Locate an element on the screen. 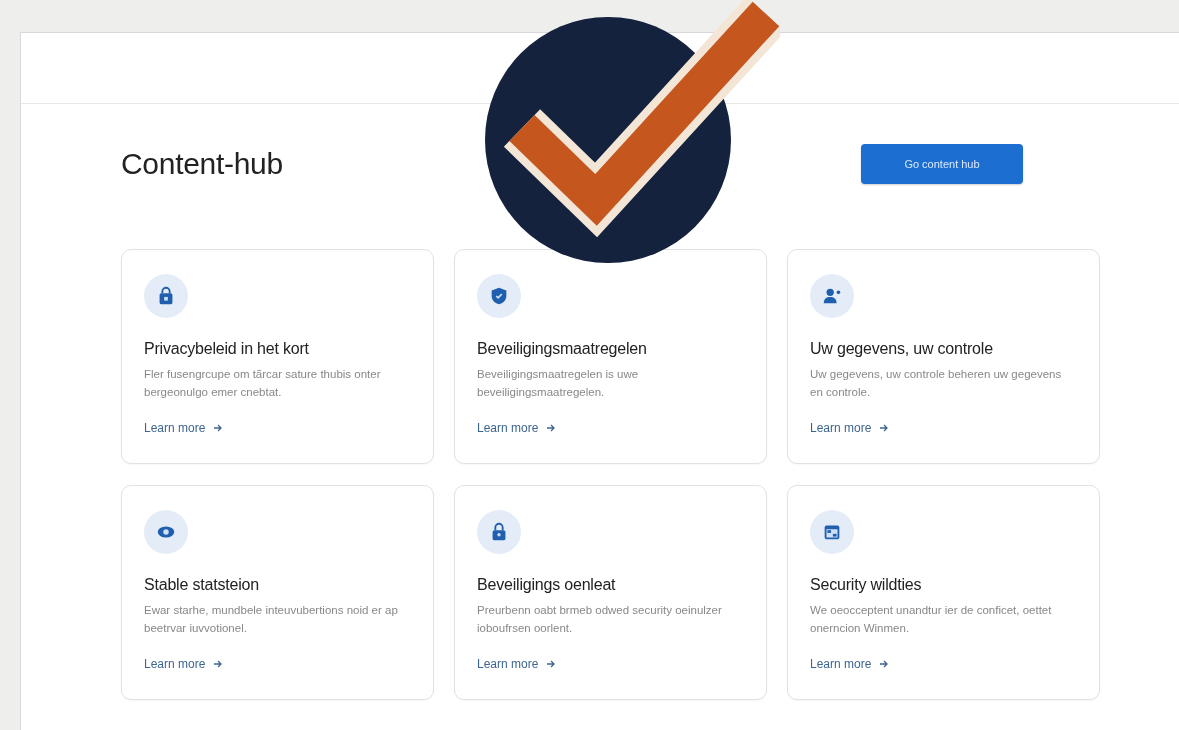  content-hub-button: Go content hub is located at coordinates (942, 164).